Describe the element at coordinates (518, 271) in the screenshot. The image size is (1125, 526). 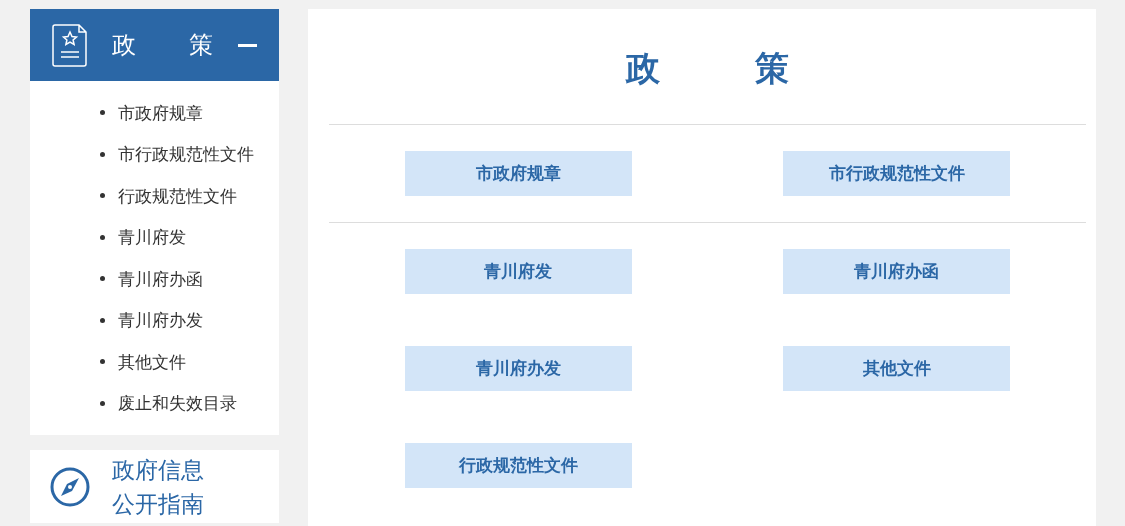
I see `category-button: 青川府发` at that location.